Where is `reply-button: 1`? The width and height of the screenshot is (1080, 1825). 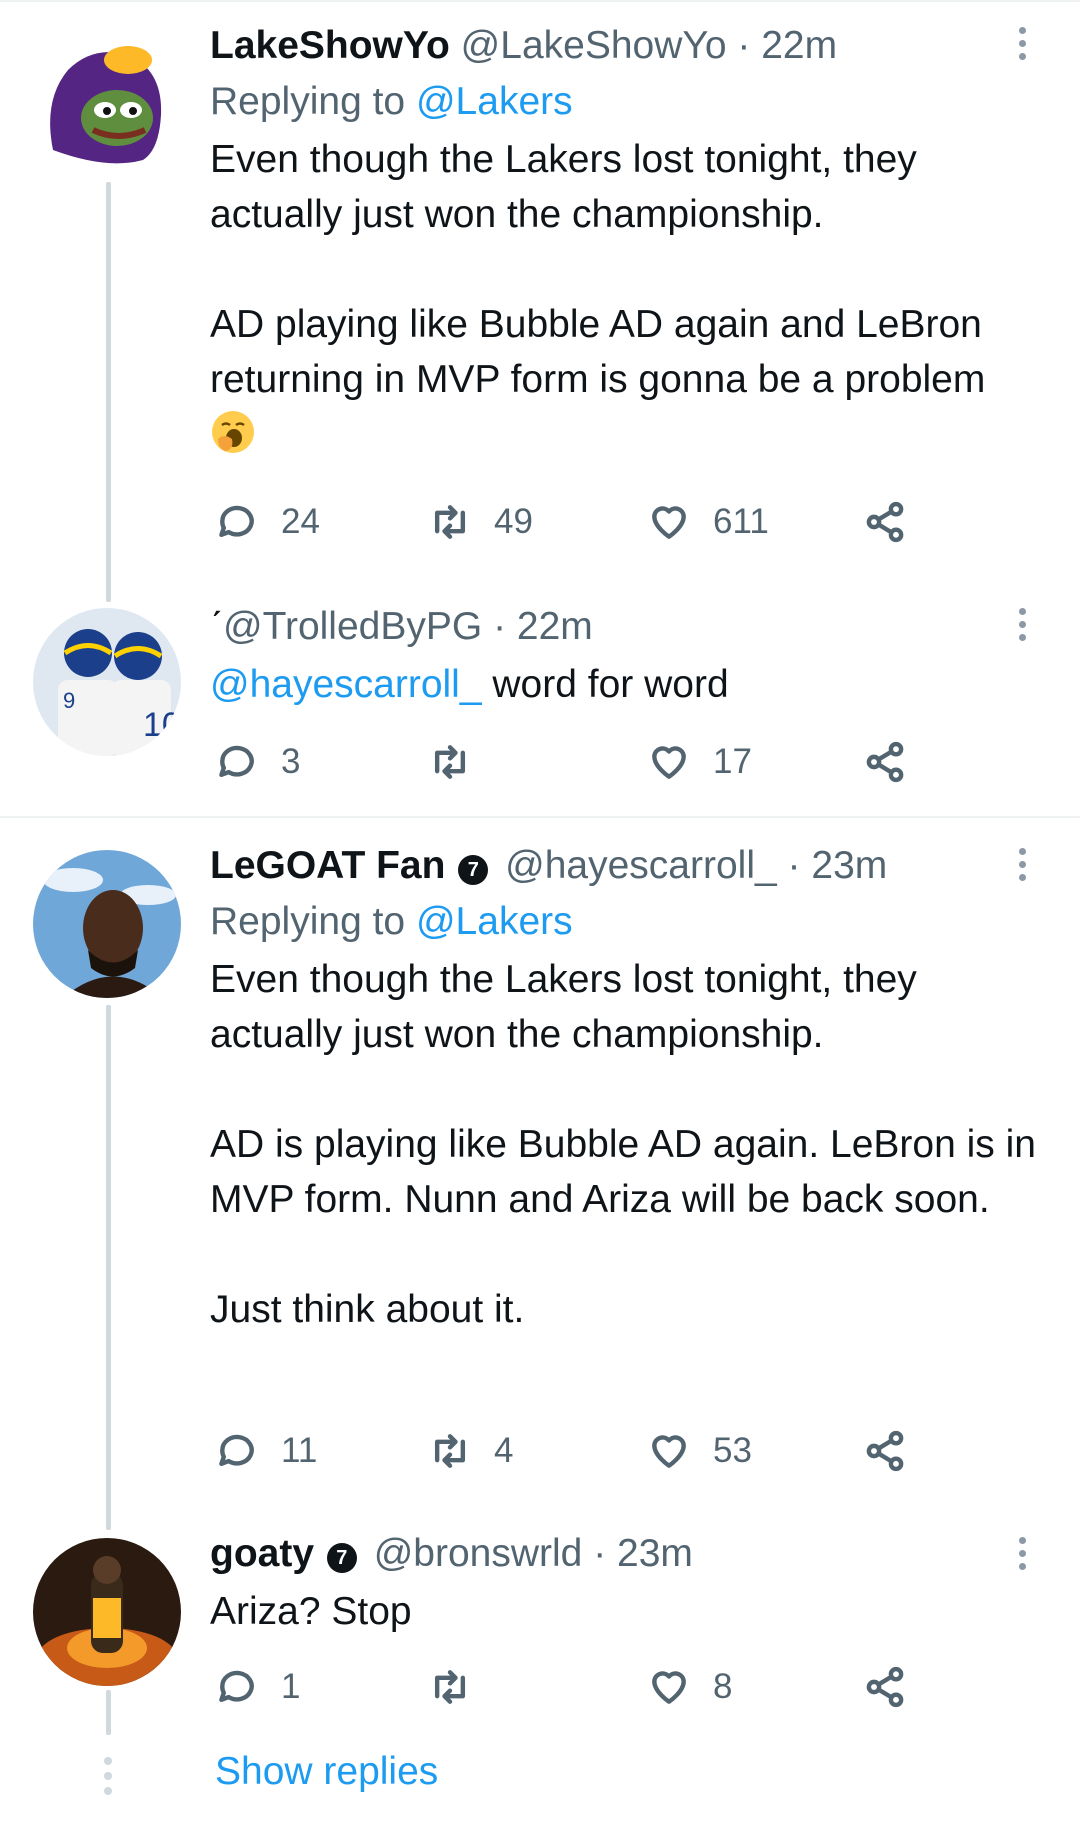 reply-button: 1 is located at coordinates (257, 1687).